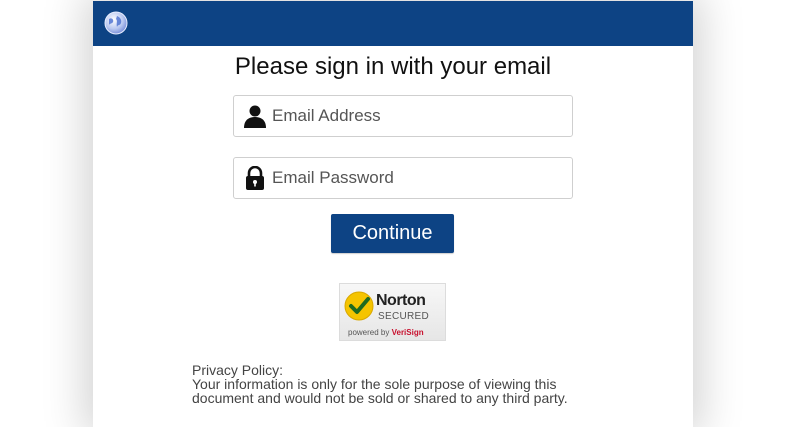 This screenshot has width=785, height=427. What do you see at coordinates (238, 370) in the screenshot?
I see `privacy-heading: Privacy Policy:` at bounding box center [238, 370].